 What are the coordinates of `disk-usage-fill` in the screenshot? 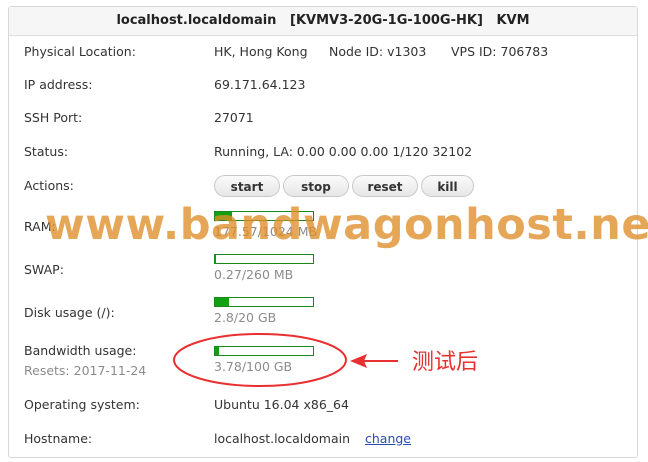 It's located at (222, 302).